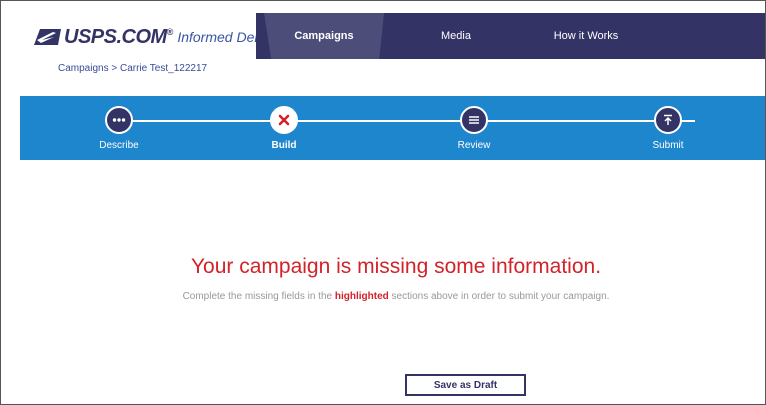 Image resolution: width=766 pixels, height=405 pixels. I want to click on progress-track, so click(403, 121).